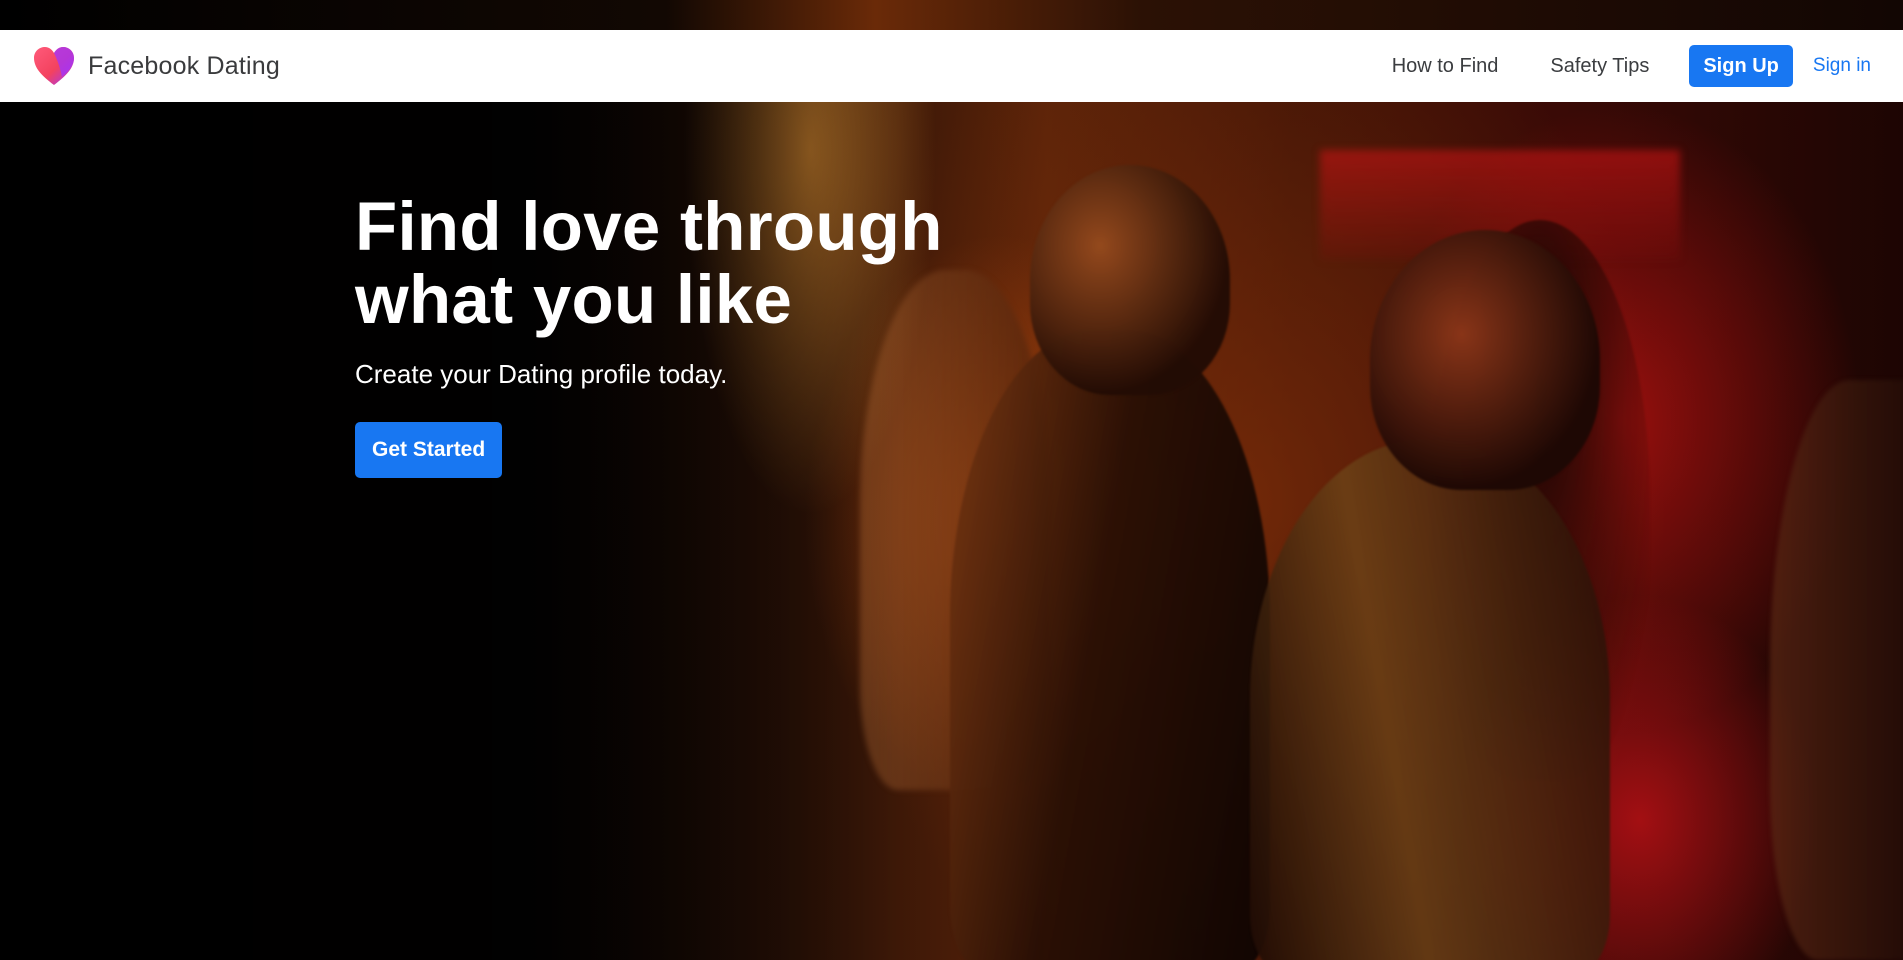 Image resolution: width=1903 pixels, height=960 pixels. What do you see at coordinates (1842, 66) in the screenshot?
I see `sign-in-link: Sign in` at bounding box center [1842, 66].